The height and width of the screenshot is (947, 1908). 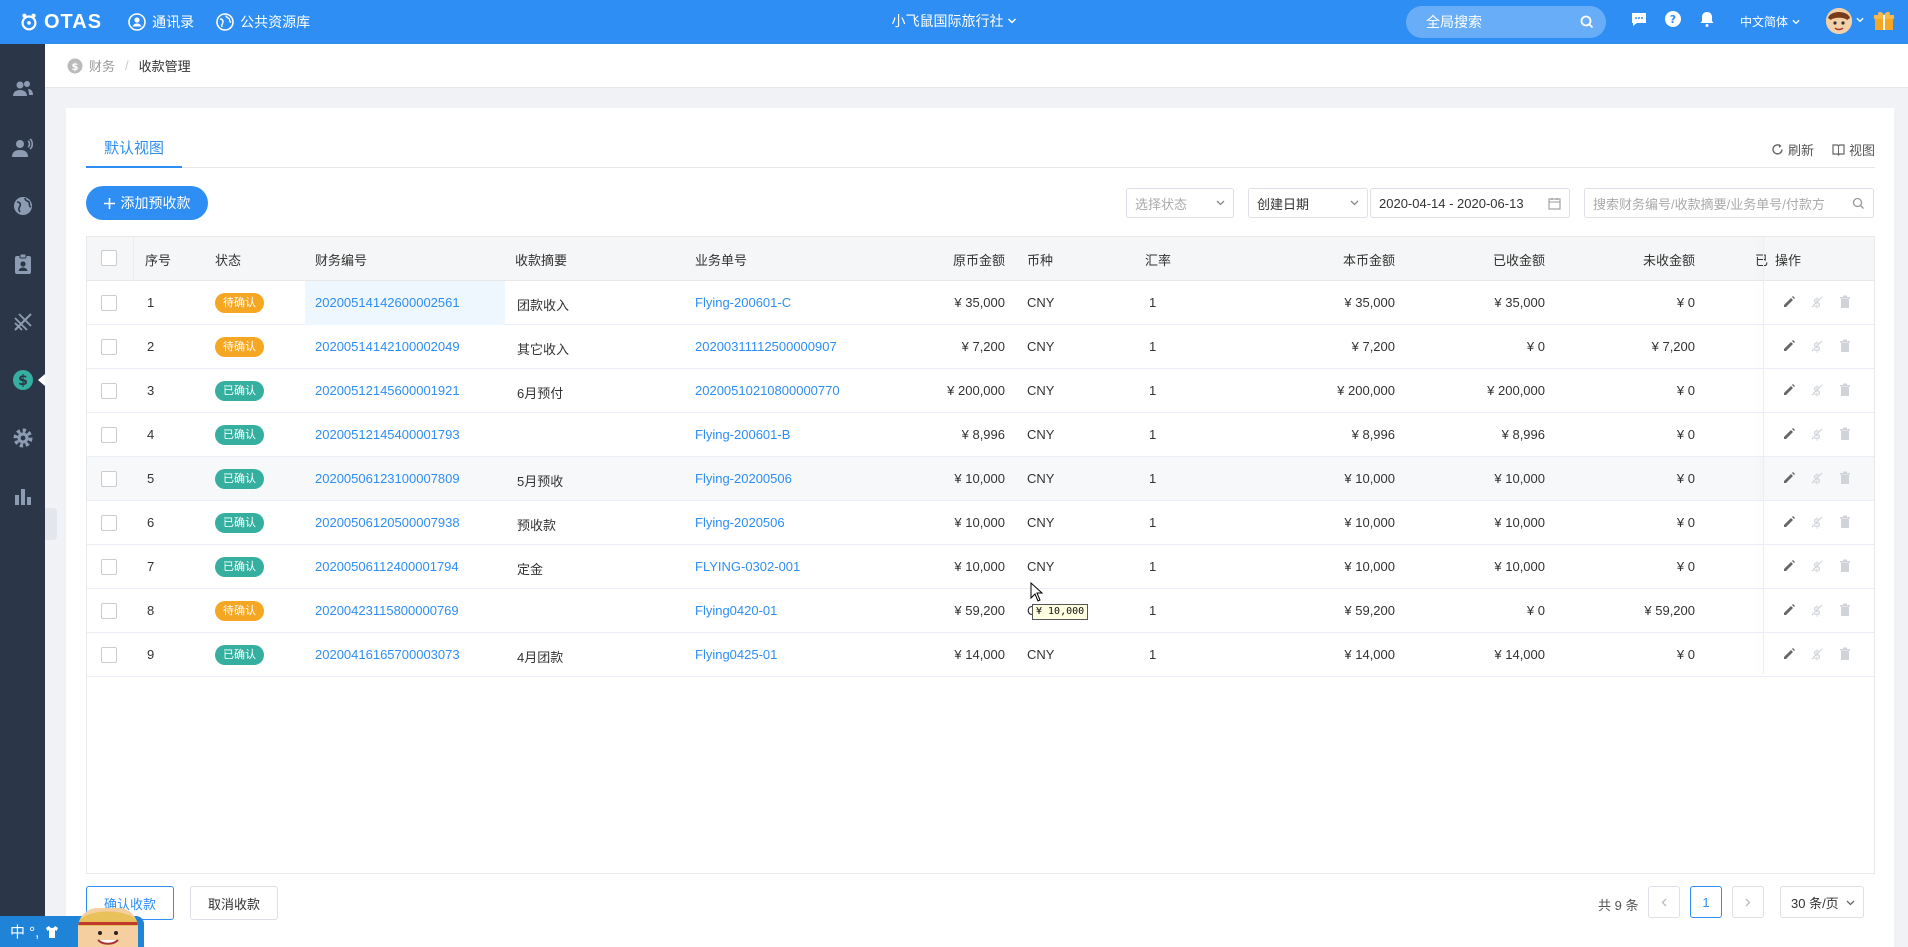 What do you see at coordinates (1748, 902) in the screenshot?
I see `next-page-button` at bounding box center [1748, 902].